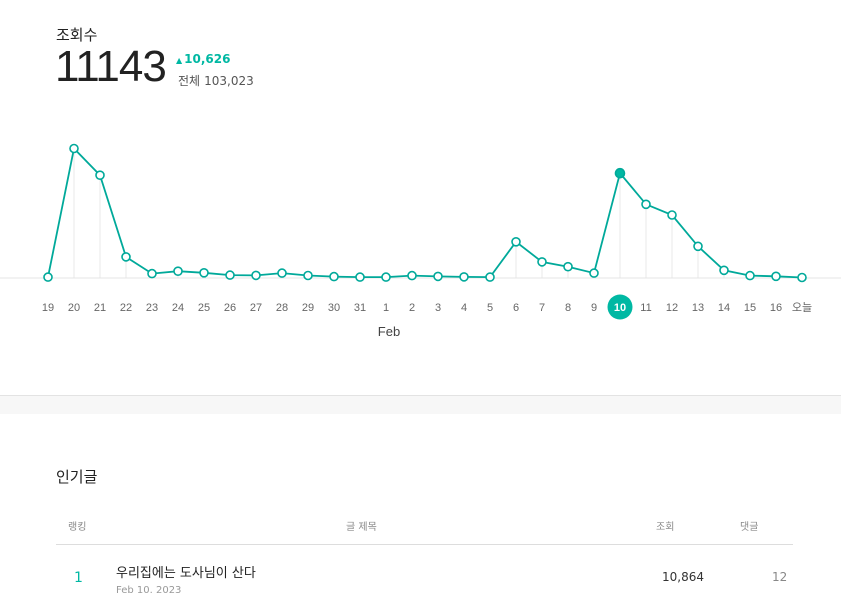 The width and height of the screenshot is (841, 606). What do you see at coordinates (724, 308) in the screenshot?
I see `x-tick-label: 14` at bounding box center [724, 308].